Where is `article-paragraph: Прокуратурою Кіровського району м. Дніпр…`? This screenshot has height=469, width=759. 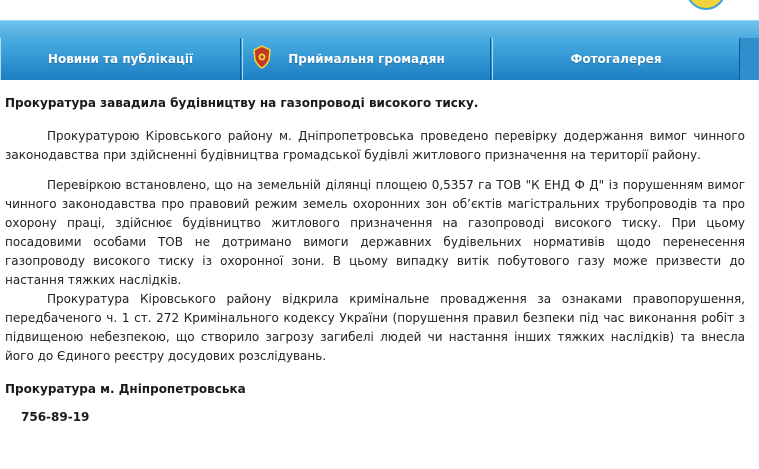 article-paragraph: Прокуратурою Кіровського району м. Дніпр… is located at coordinates (375, 145).